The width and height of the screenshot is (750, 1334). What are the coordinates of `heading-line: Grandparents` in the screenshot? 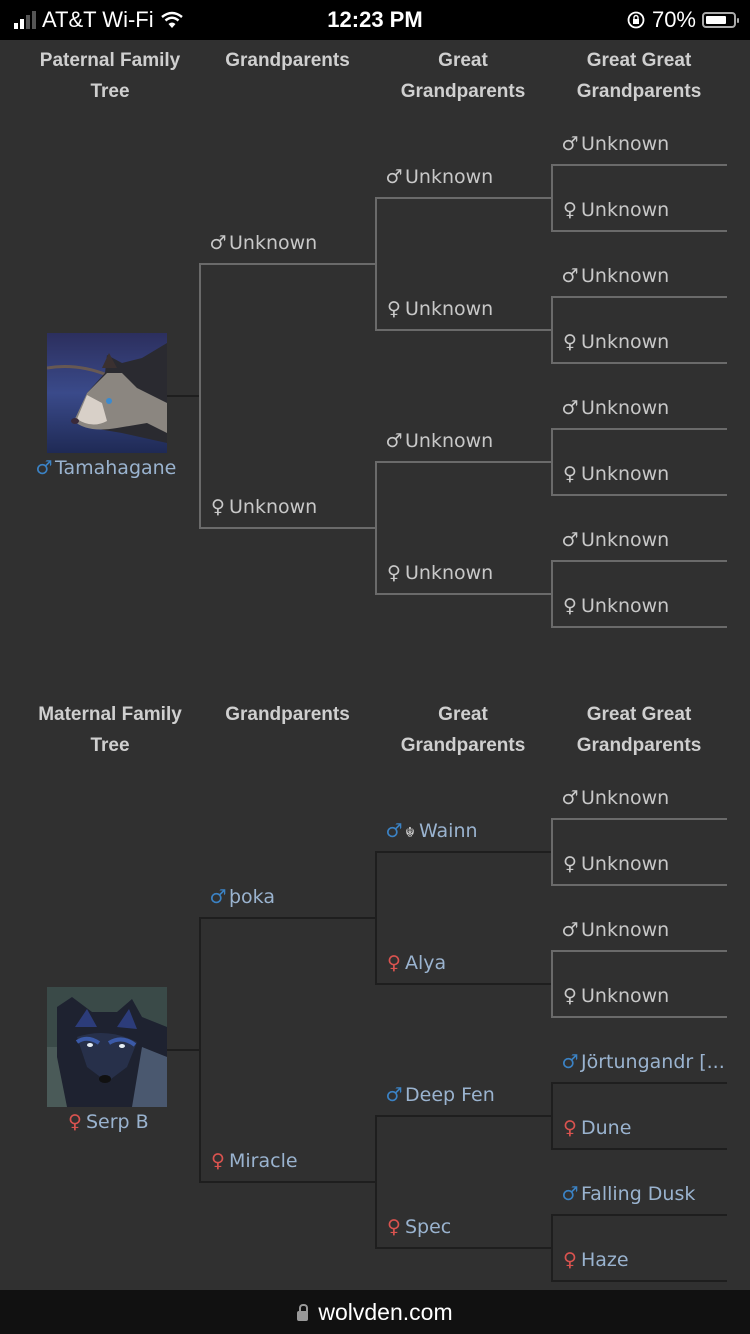 It's located at (639, 745).